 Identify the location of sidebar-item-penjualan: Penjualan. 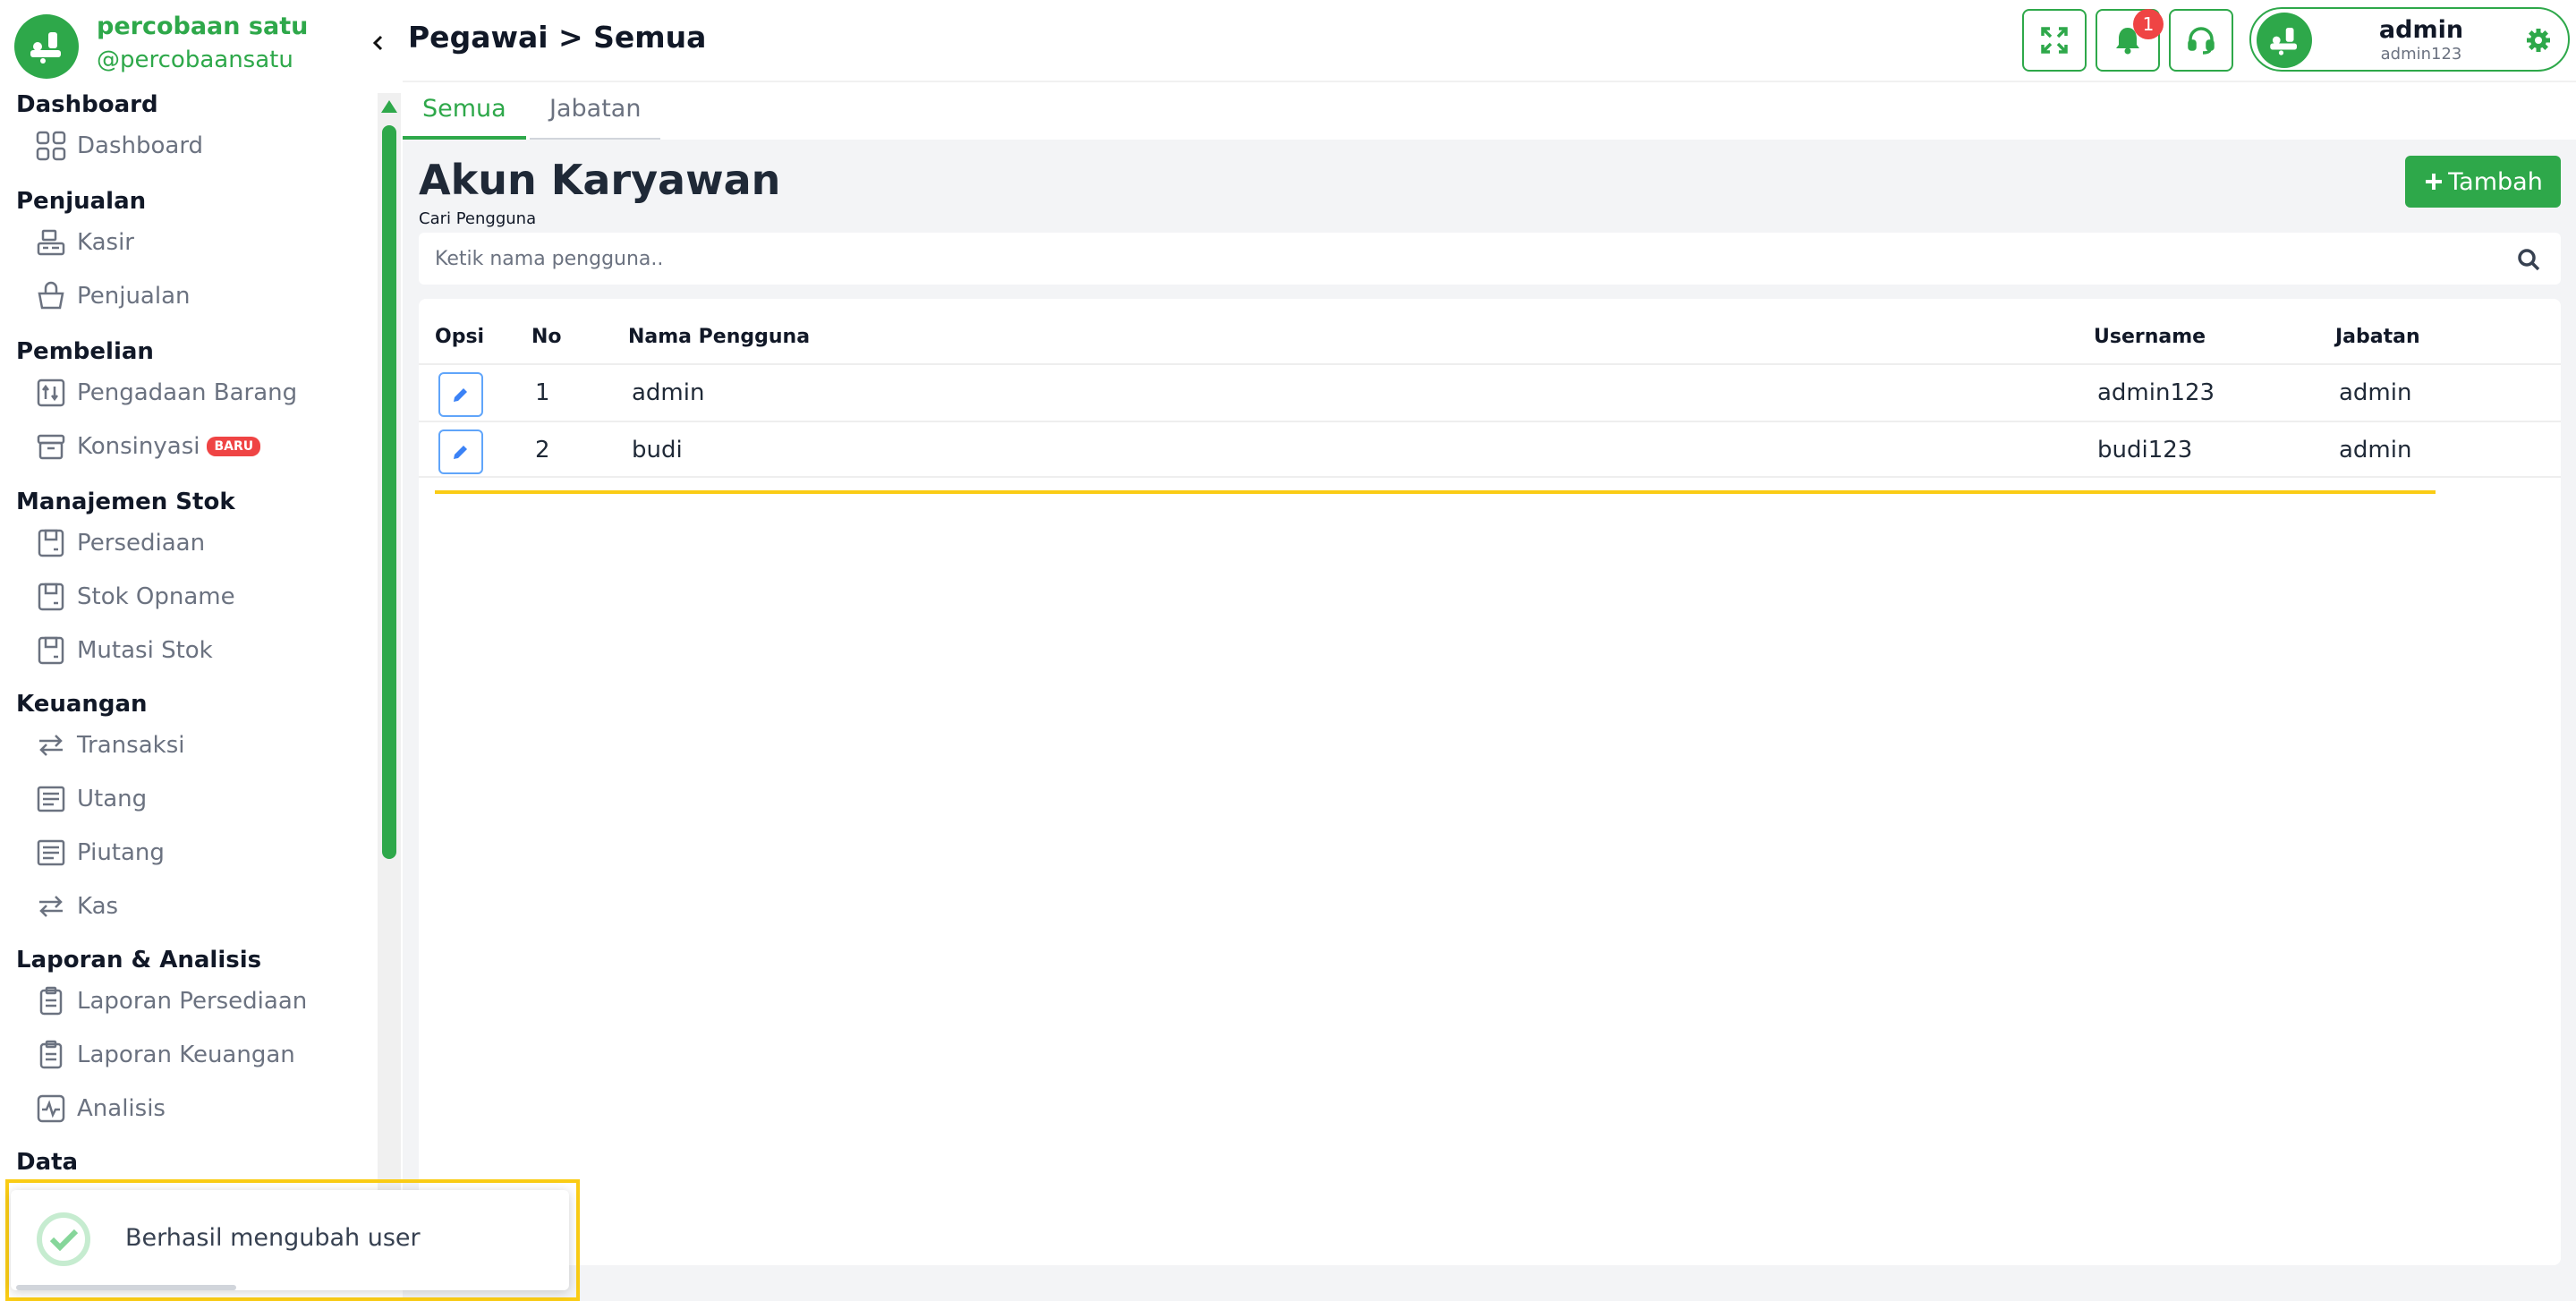
(199, 296).